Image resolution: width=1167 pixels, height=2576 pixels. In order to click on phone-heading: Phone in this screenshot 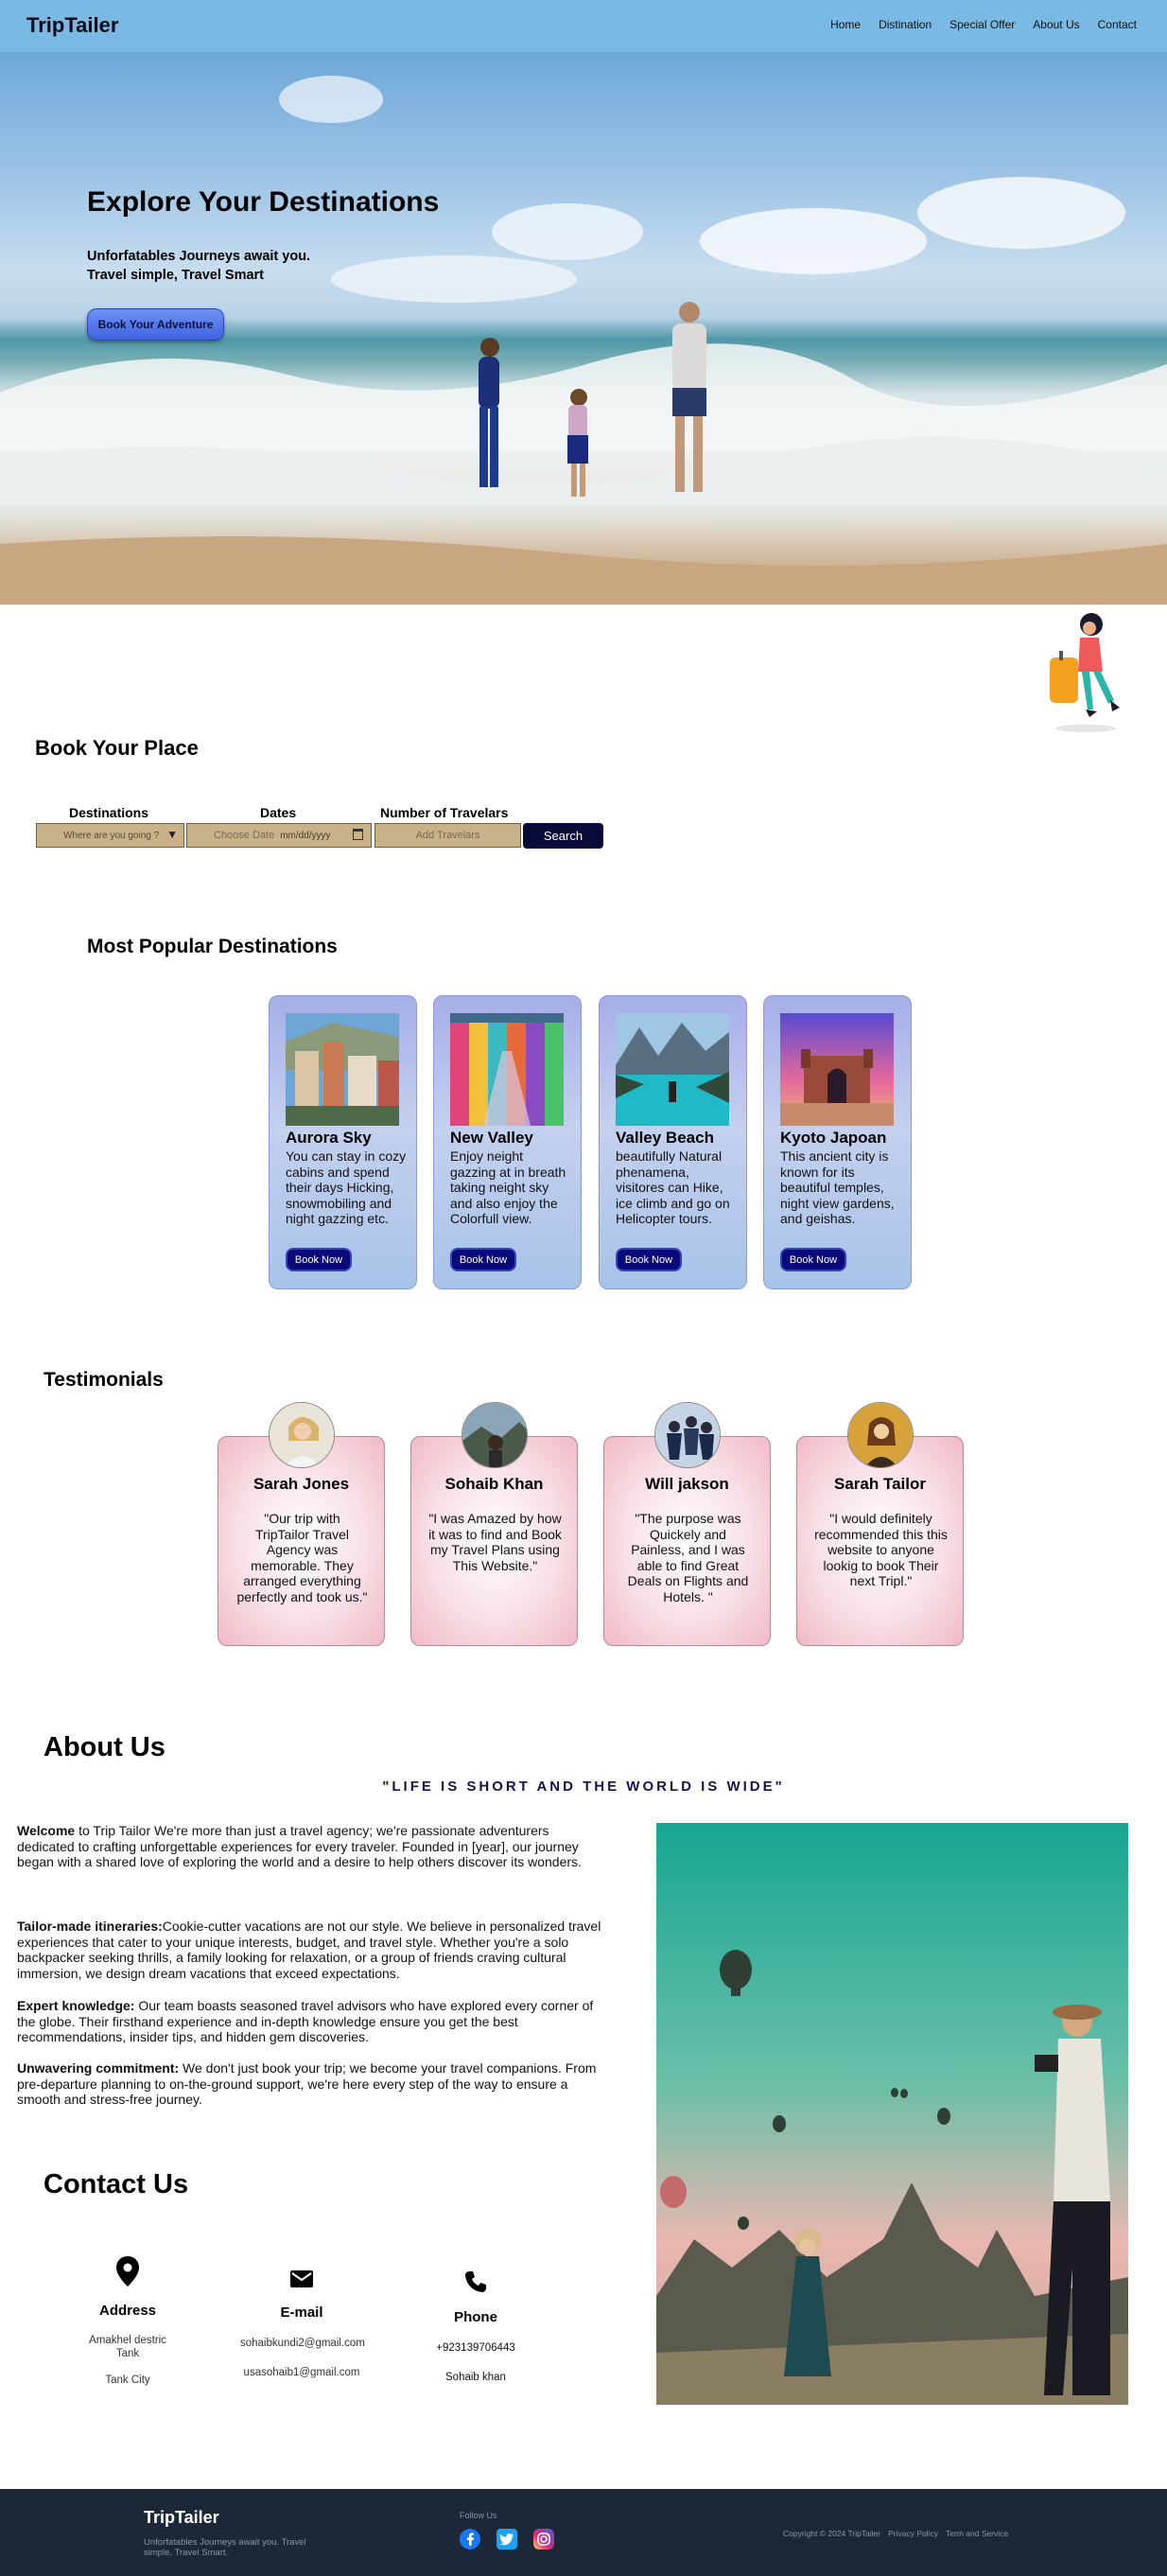, I will do `click(475, 2317)`.